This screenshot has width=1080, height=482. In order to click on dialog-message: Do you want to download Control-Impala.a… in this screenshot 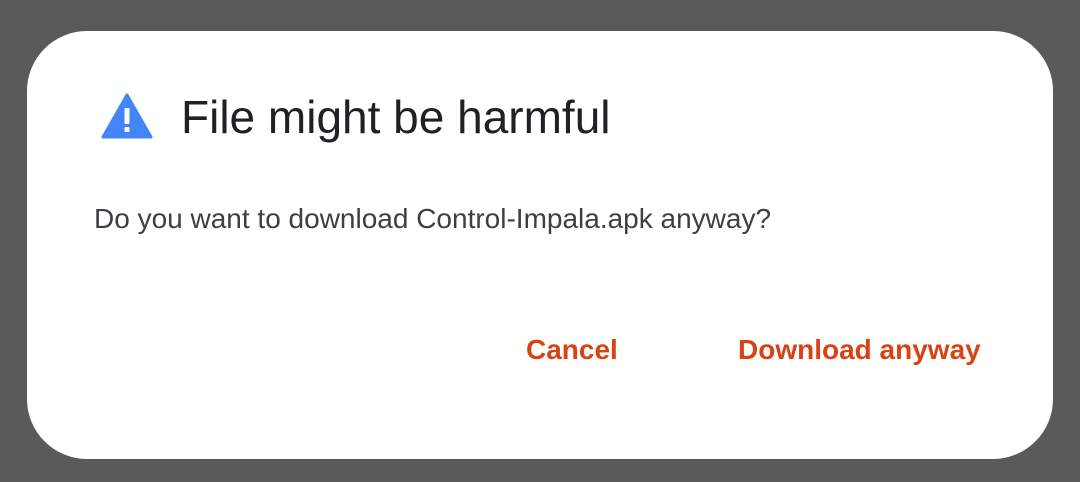, I will do `click(433, 218)`.